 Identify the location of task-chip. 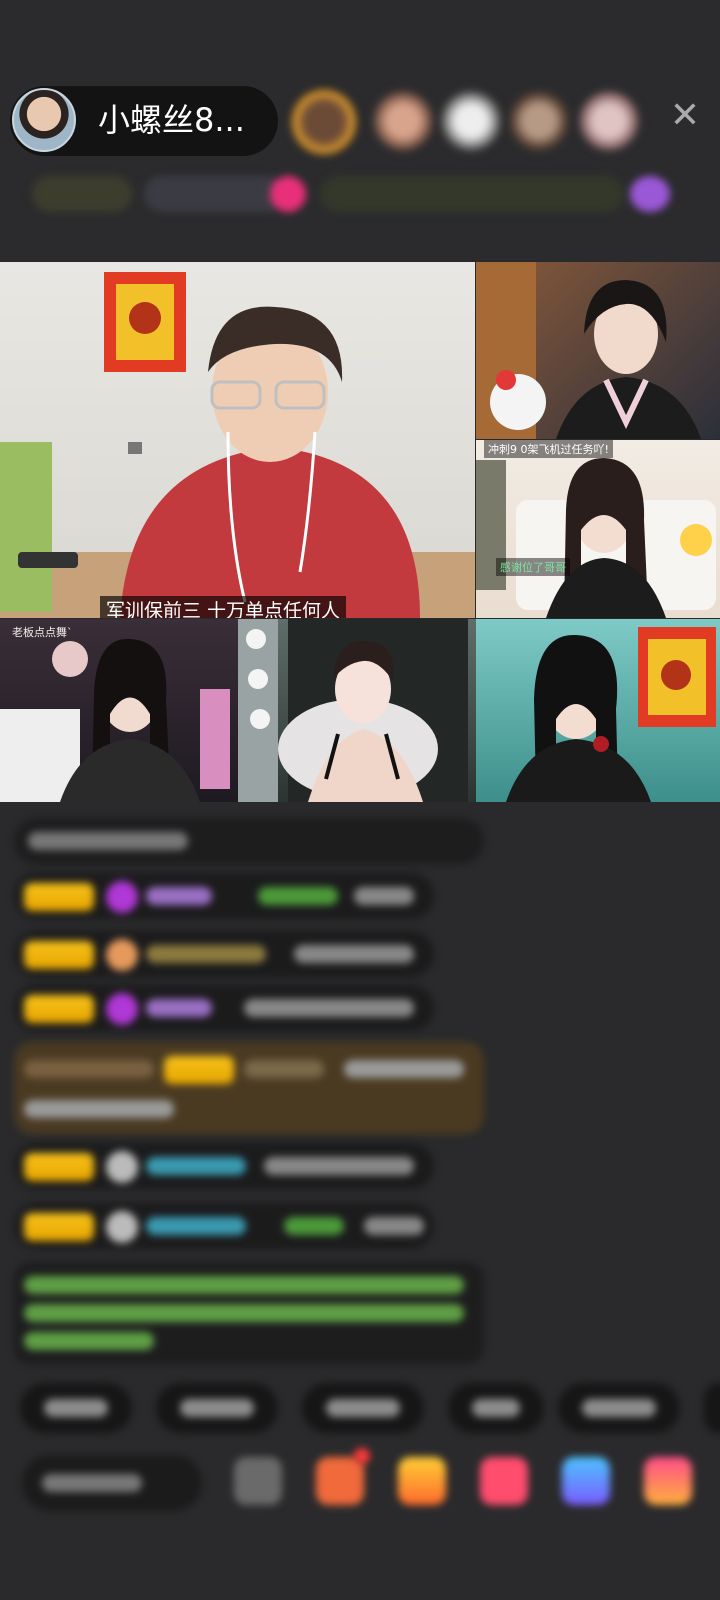
(472, 194).